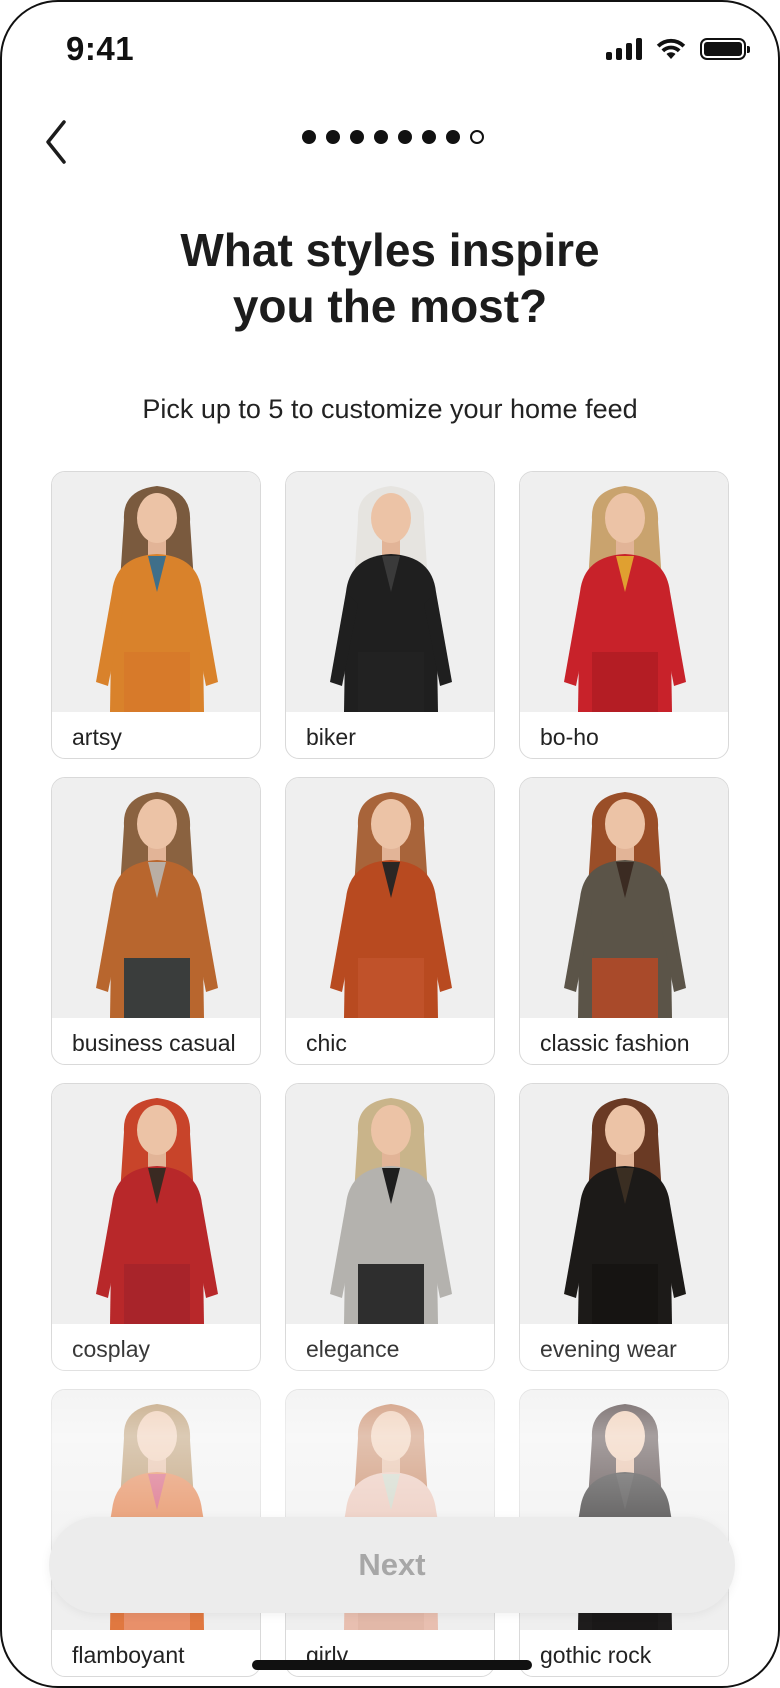 This screenshot has width=780, height=1688. I want to click on status-icons, so click(678, 49).